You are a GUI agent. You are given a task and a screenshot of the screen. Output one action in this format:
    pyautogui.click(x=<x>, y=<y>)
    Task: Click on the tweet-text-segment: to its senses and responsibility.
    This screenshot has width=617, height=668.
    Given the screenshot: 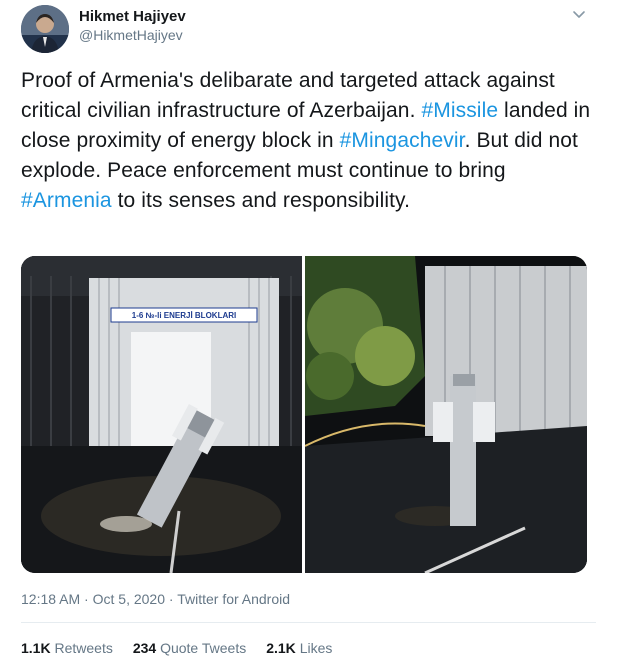 What is the action you would take?
    pyautogui.click(x=261, y=200)
    